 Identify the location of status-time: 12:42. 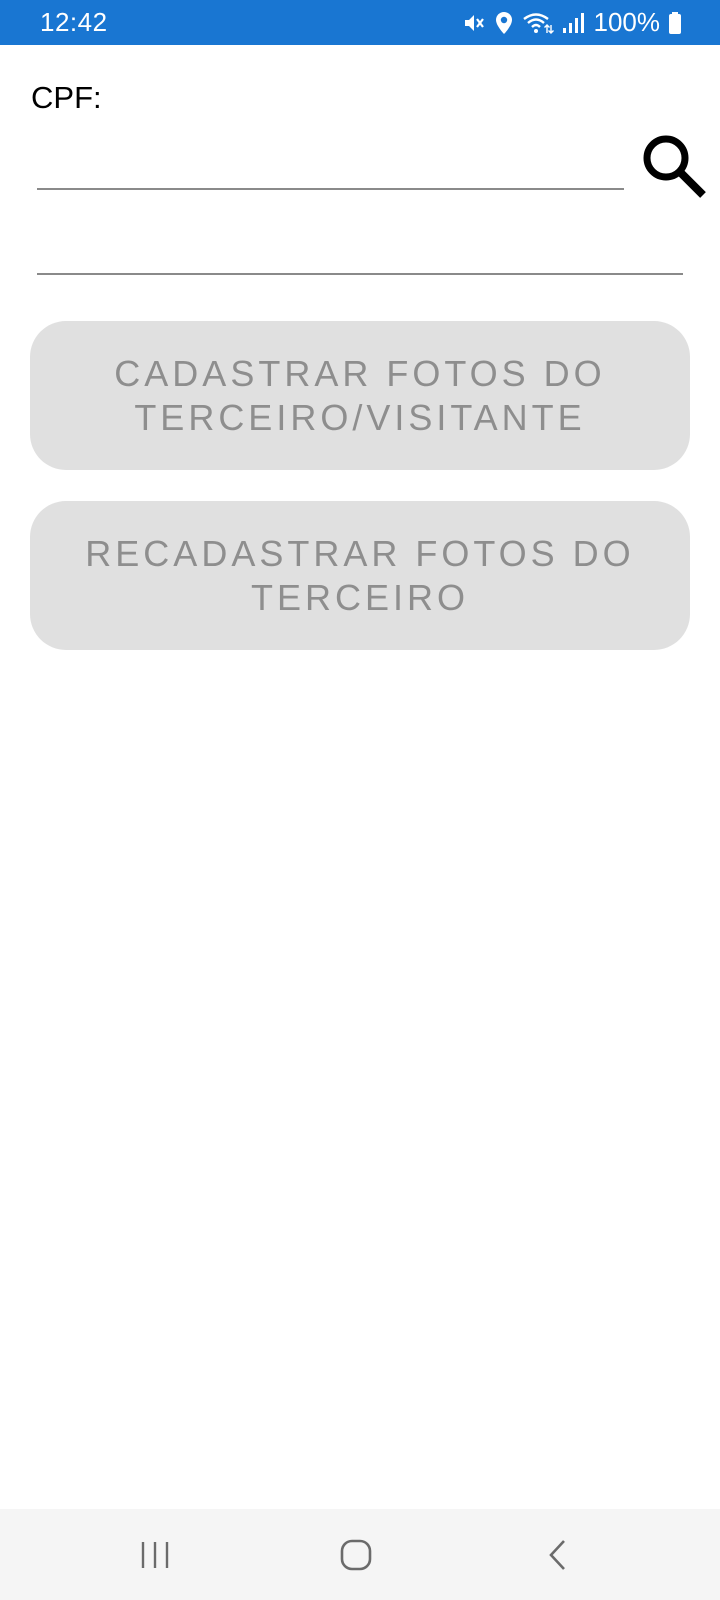
(74, 22).